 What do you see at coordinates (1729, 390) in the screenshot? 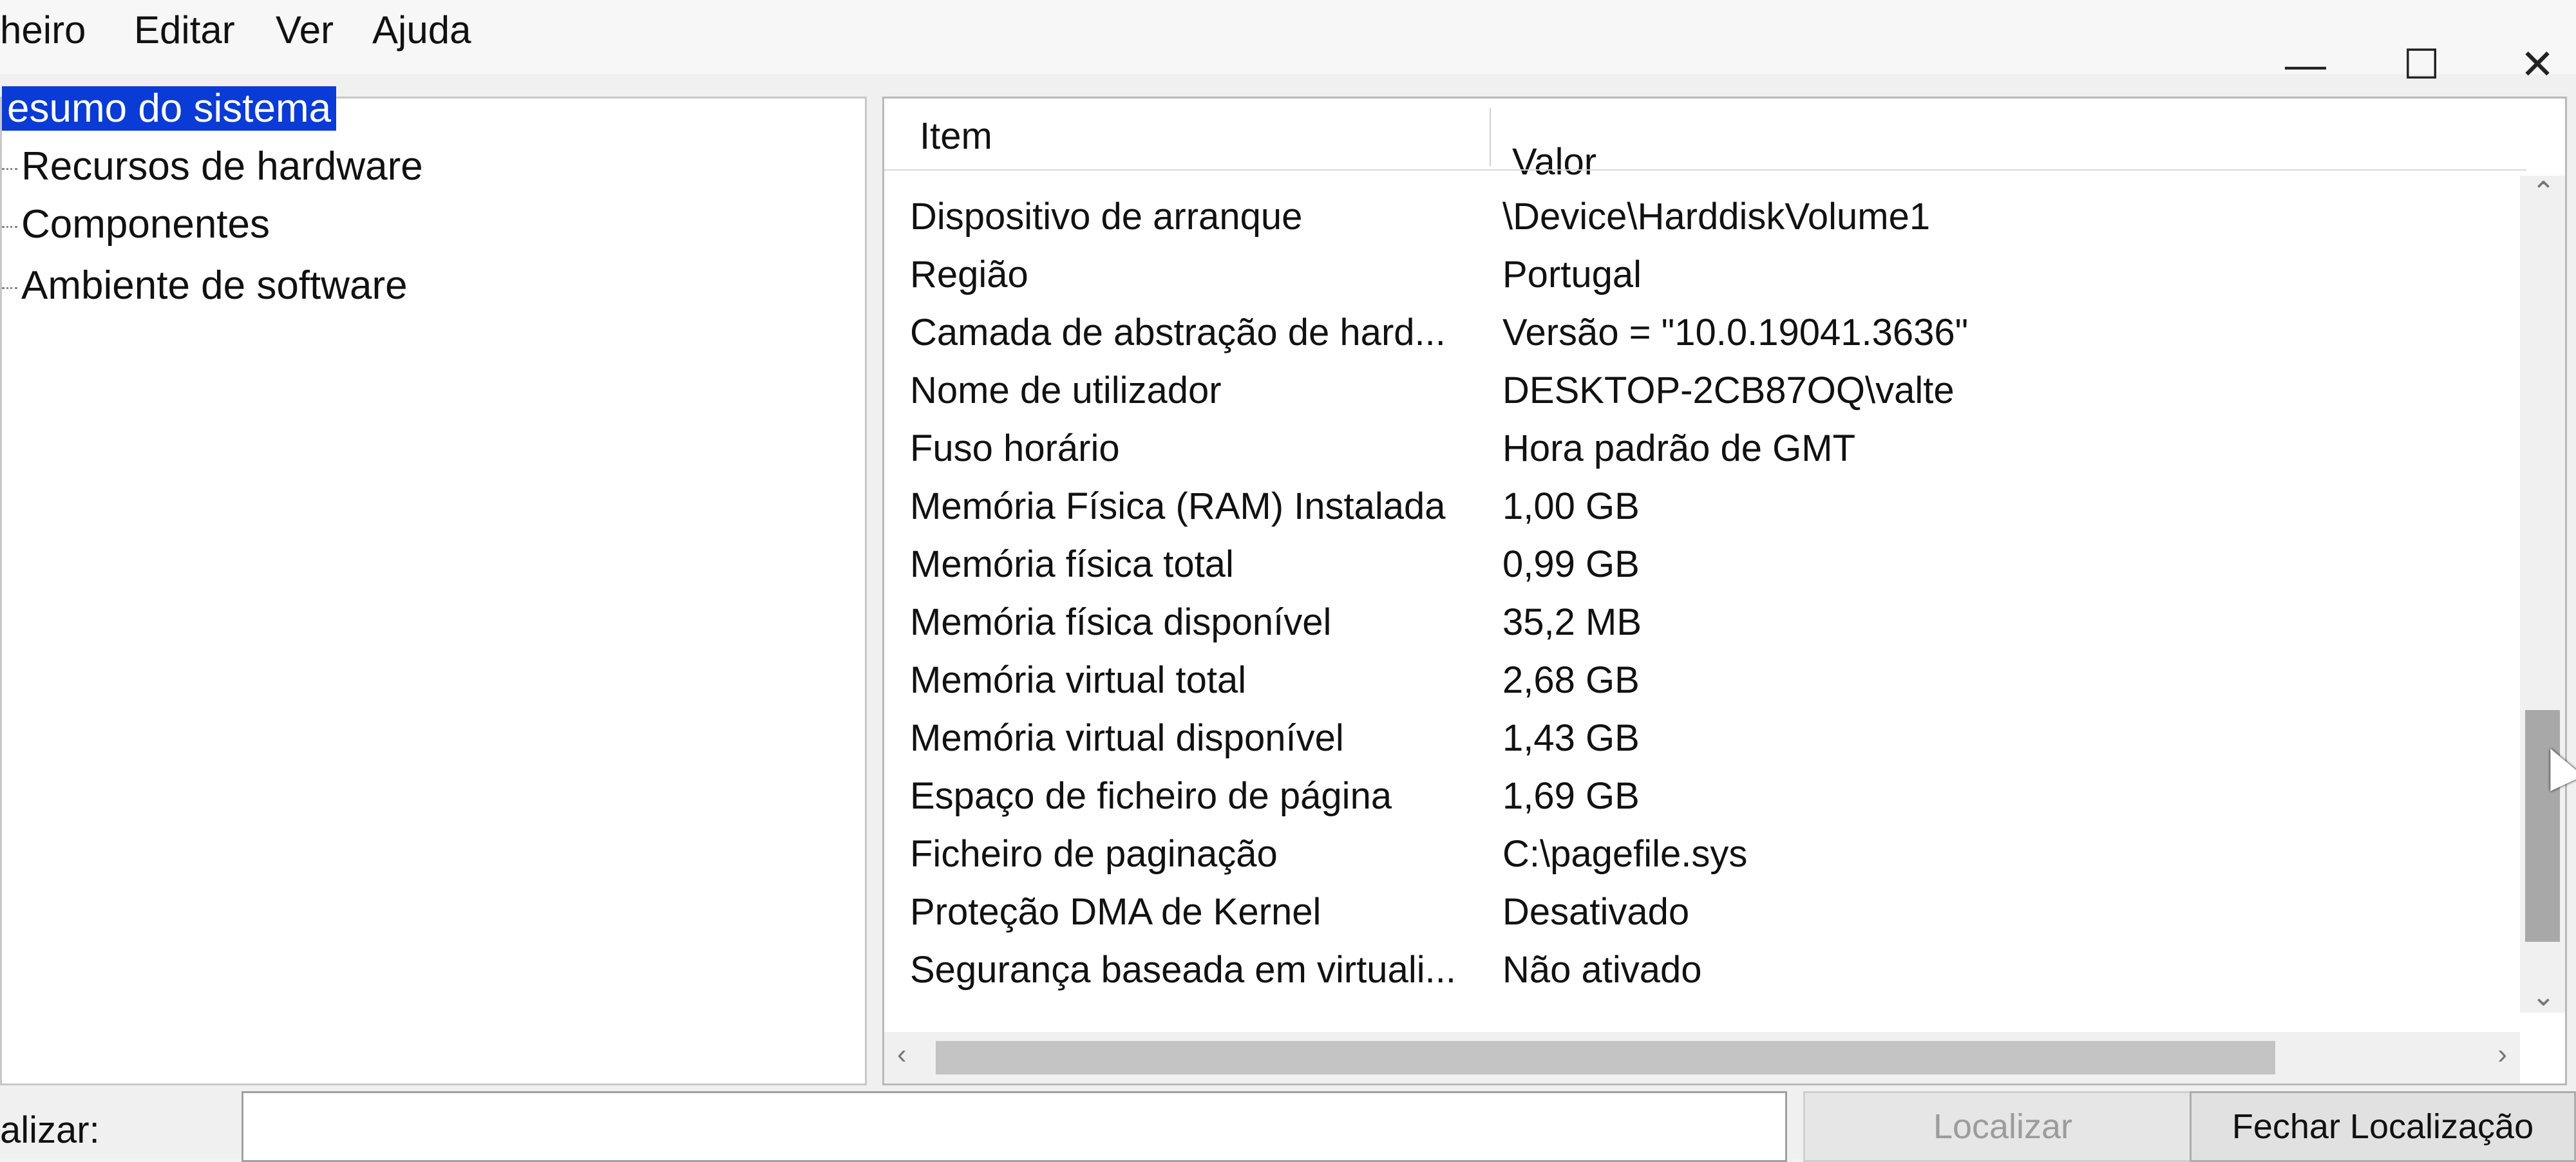
I see `row-value: DESKTOP-2CB87OQ\valte` at bounding box center [1729, 390].